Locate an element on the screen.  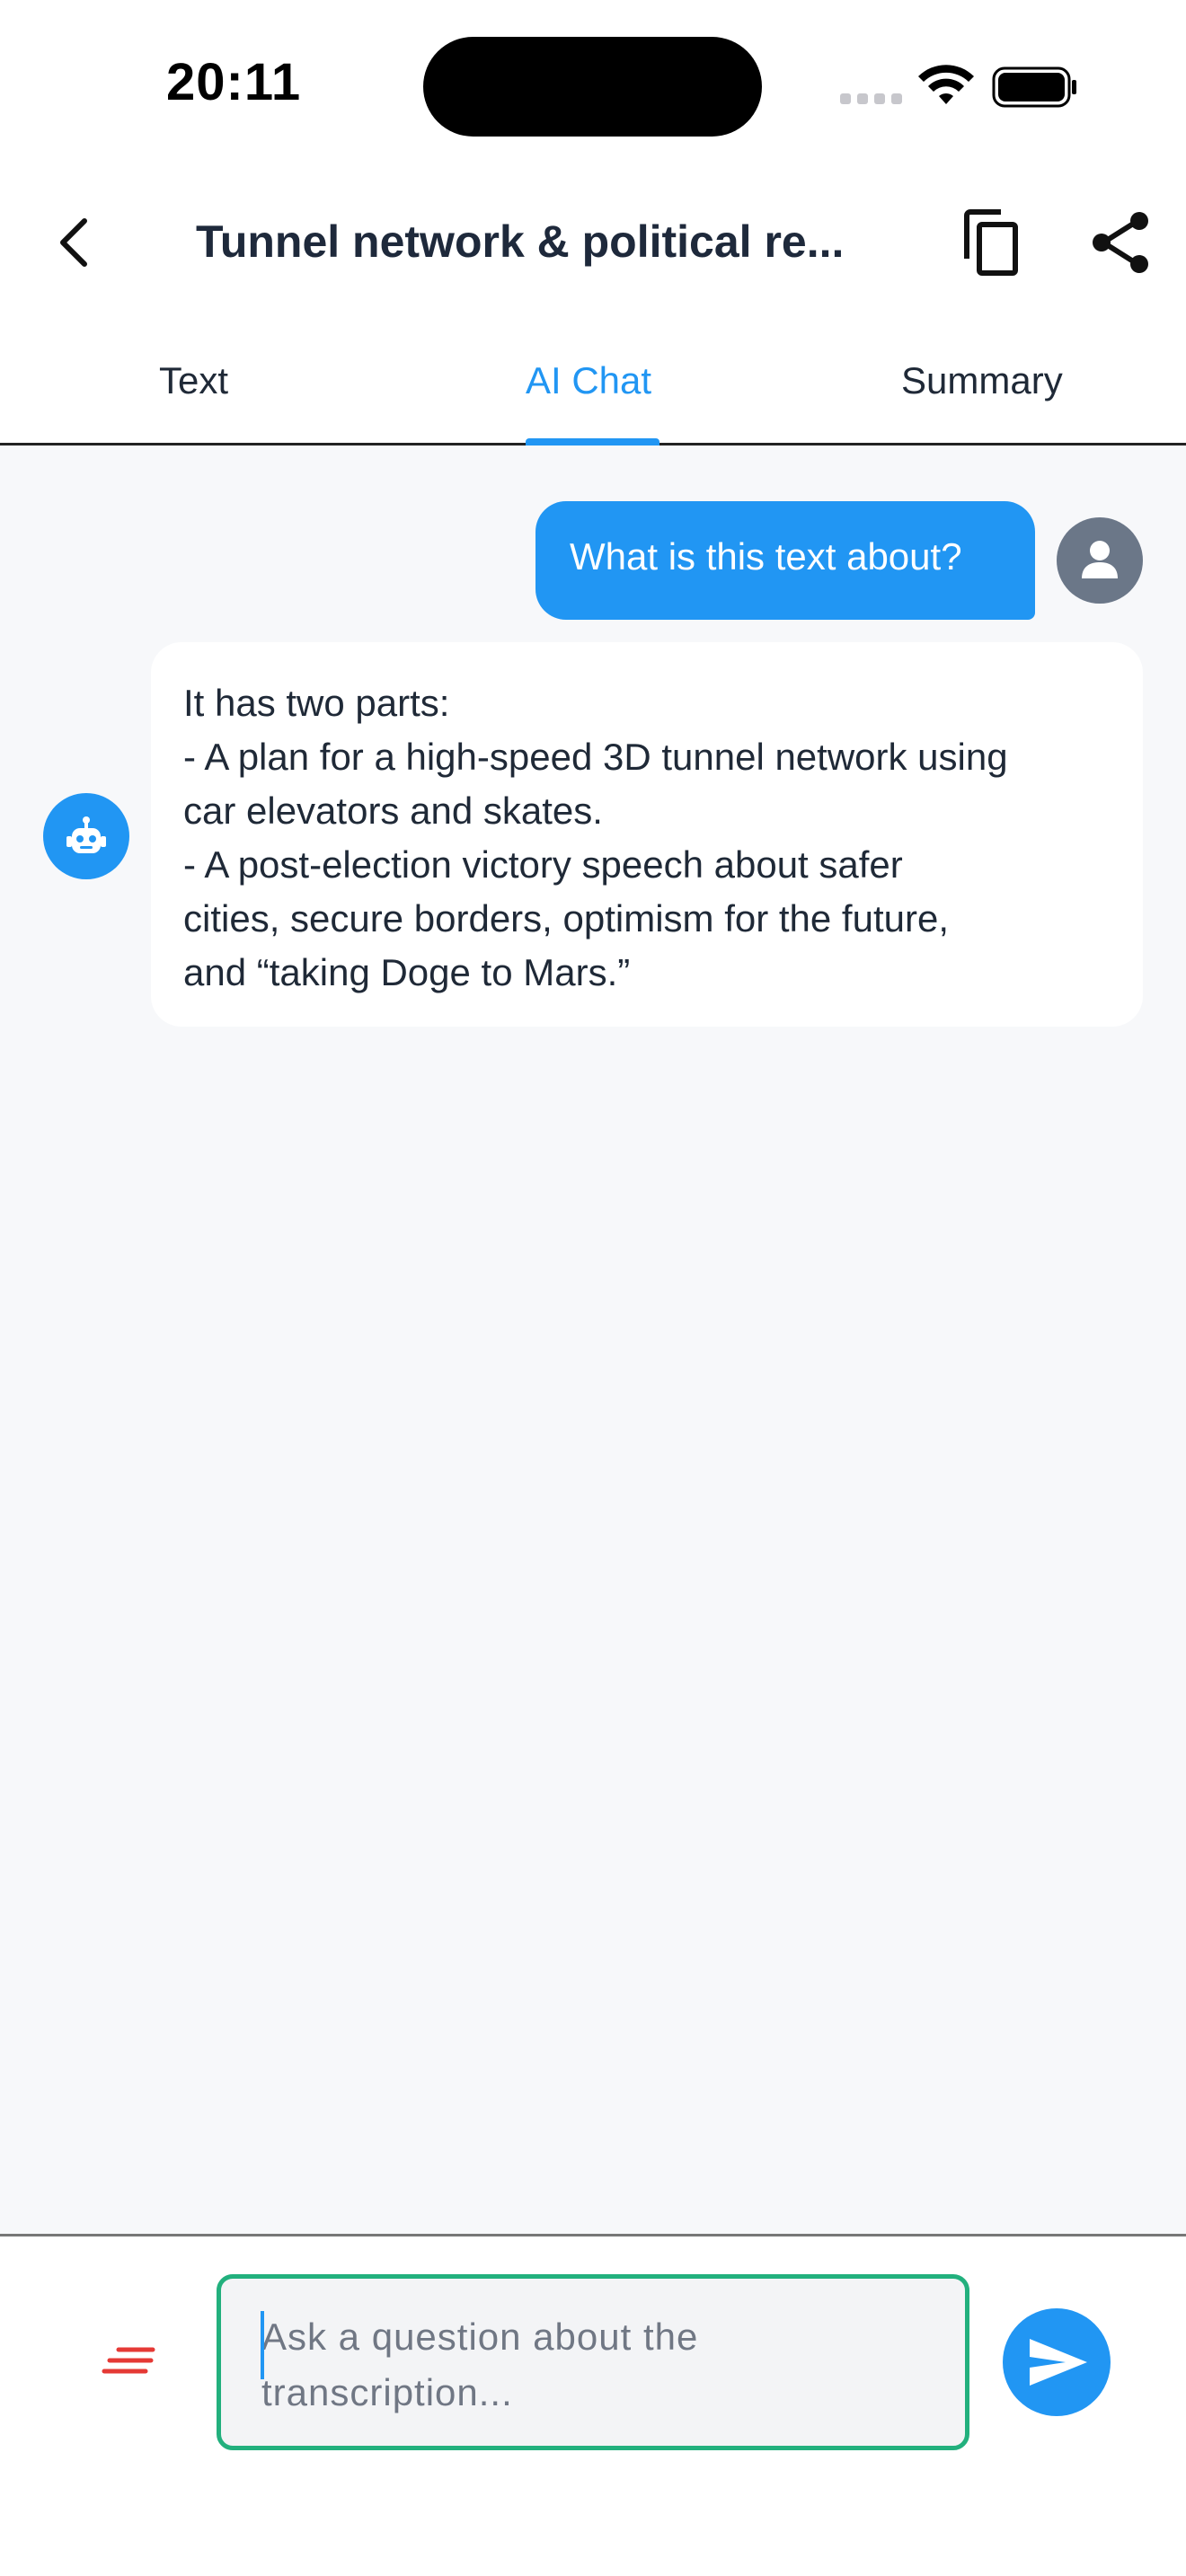
question-input is located at coordinates (593, 2367).